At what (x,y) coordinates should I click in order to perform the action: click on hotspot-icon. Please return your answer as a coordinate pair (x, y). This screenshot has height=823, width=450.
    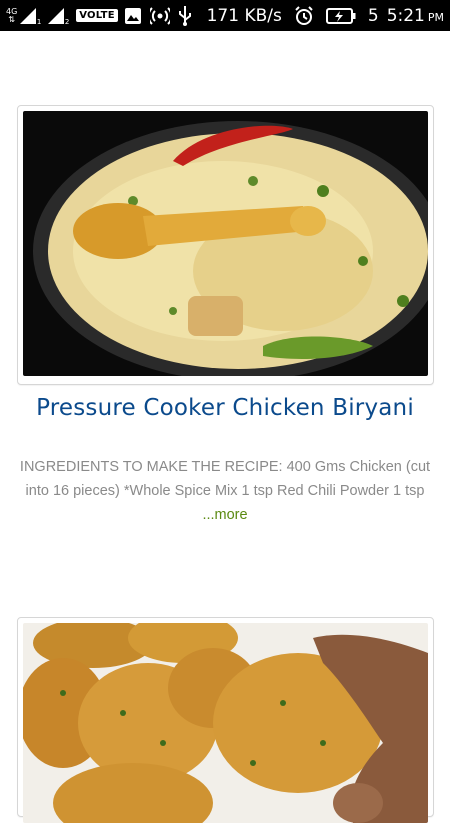
    Looking at the image, I should click on (159, 15).